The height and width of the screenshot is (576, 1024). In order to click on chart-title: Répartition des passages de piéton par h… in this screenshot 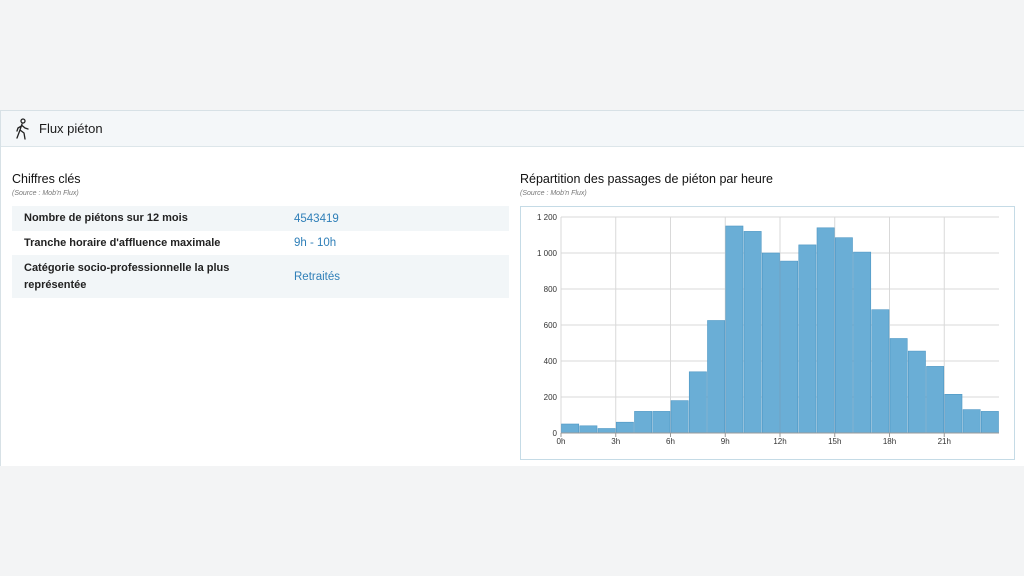, I will do `click(646, 179)`.